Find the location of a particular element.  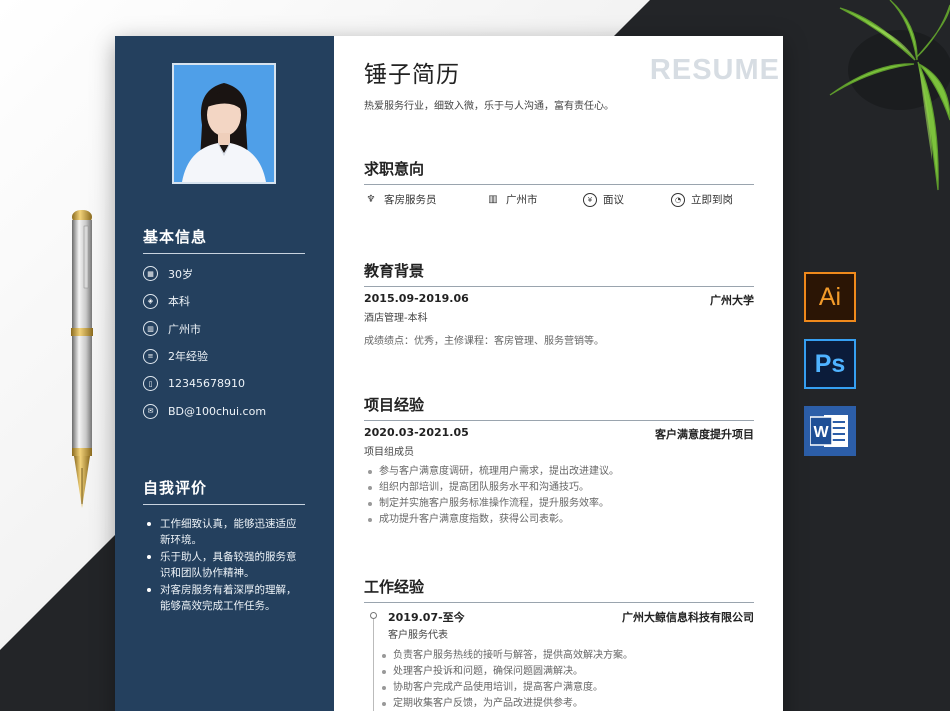

info-experience: ≡ 2年经验 is located at coordinates (228, 357).